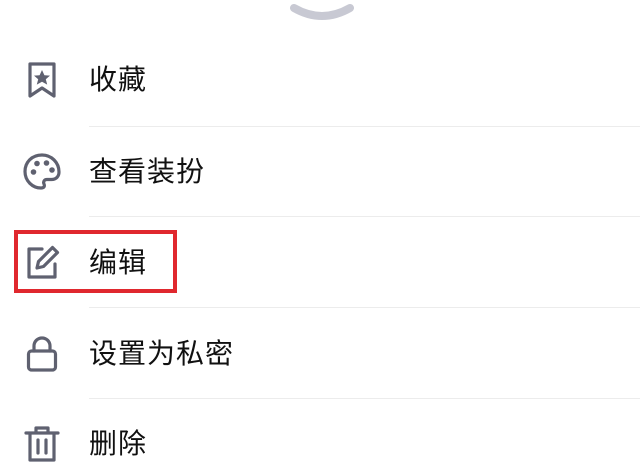 The height and width of the screenshot is (469, 640). What do you see at coordinates (147, 171) in the screenshot?
I see `menu-item-label: 查看装扮` at bounding box center [147, 171].